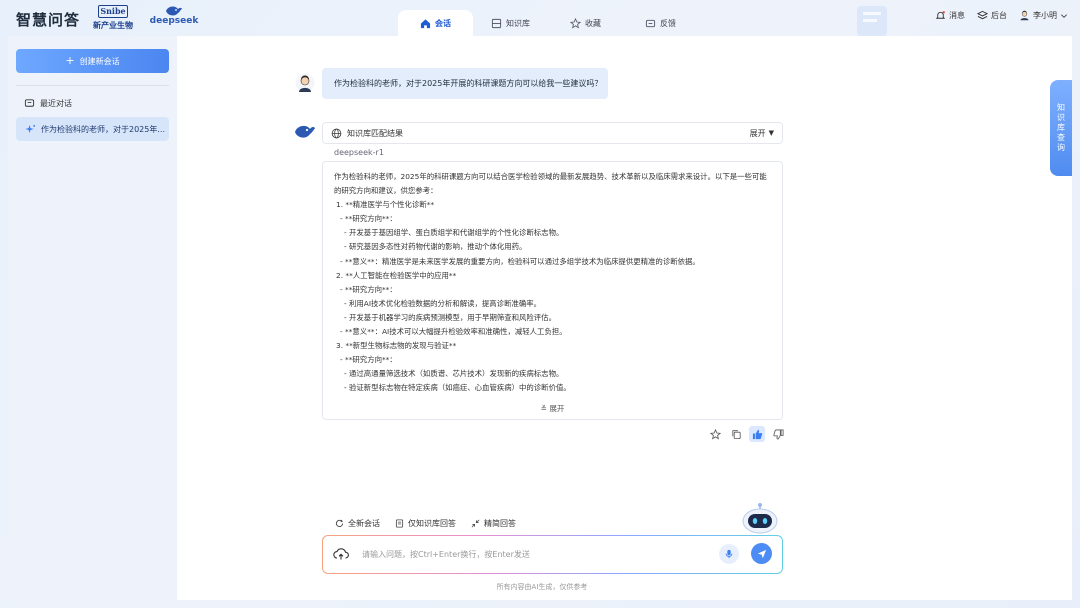 This screenshot has width=1080, height=608. What do you see at coordinates (650, 23) in the screenshot?
I see `message-icon` at bounding box center [650, 23].